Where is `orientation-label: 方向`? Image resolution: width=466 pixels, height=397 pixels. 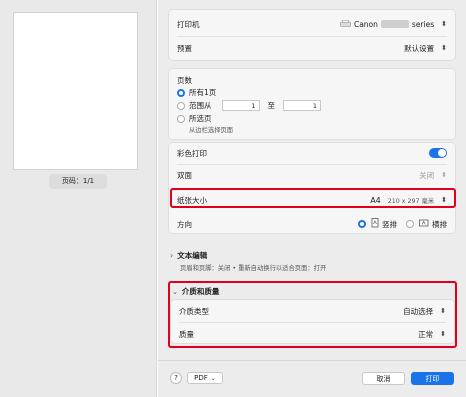 orientation-label: 方向 is located at coordinates (184, 224).